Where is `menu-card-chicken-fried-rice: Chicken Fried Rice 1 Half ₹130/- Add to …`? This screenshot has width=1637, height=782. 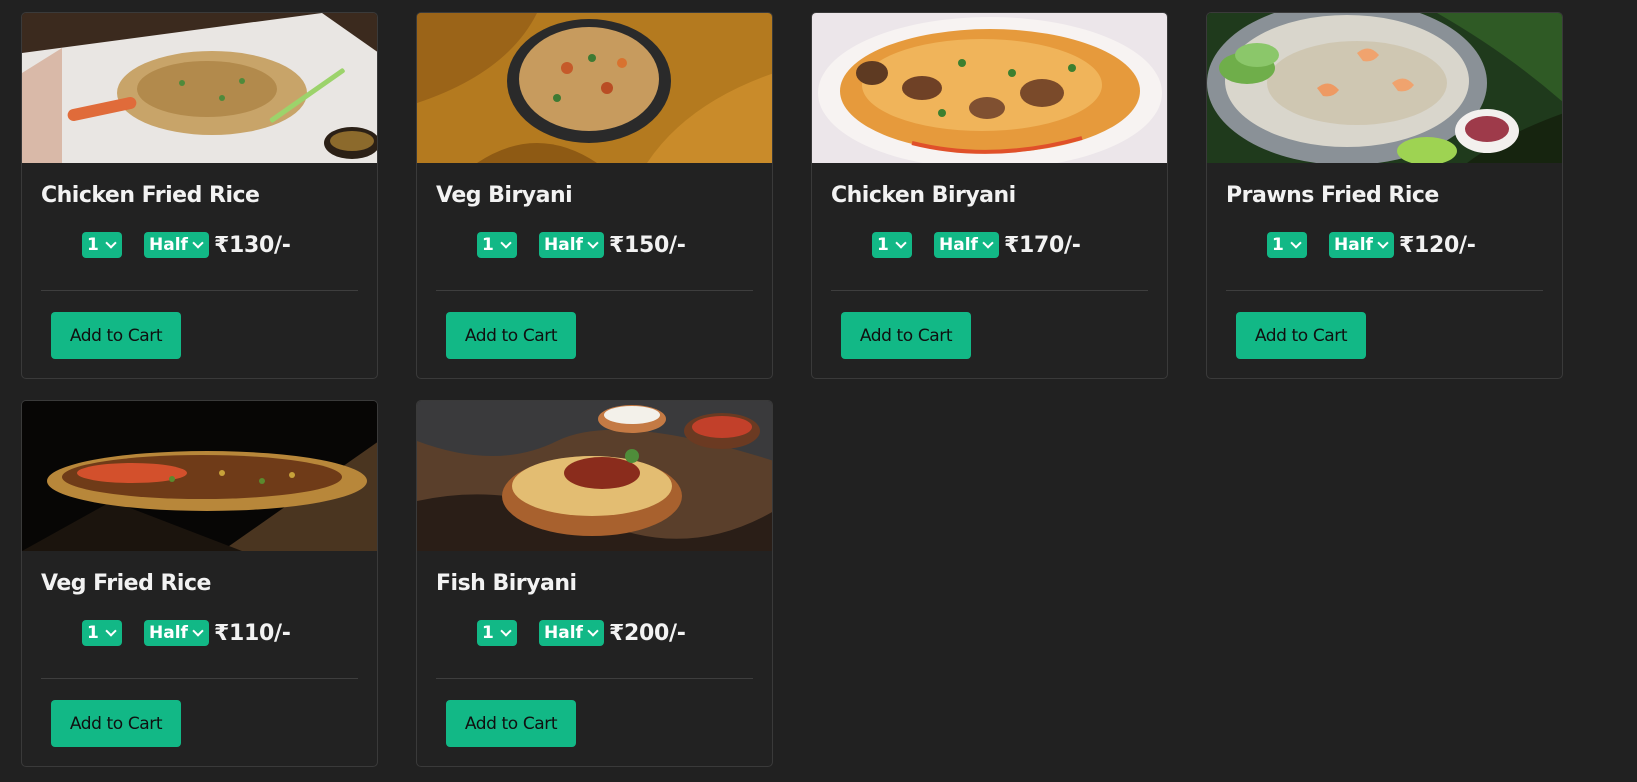
menu-card-chicken-fried-rice: Chicken Fried Rice 1 Half ₹130/- Add to … is located at coordinates (199, 195).